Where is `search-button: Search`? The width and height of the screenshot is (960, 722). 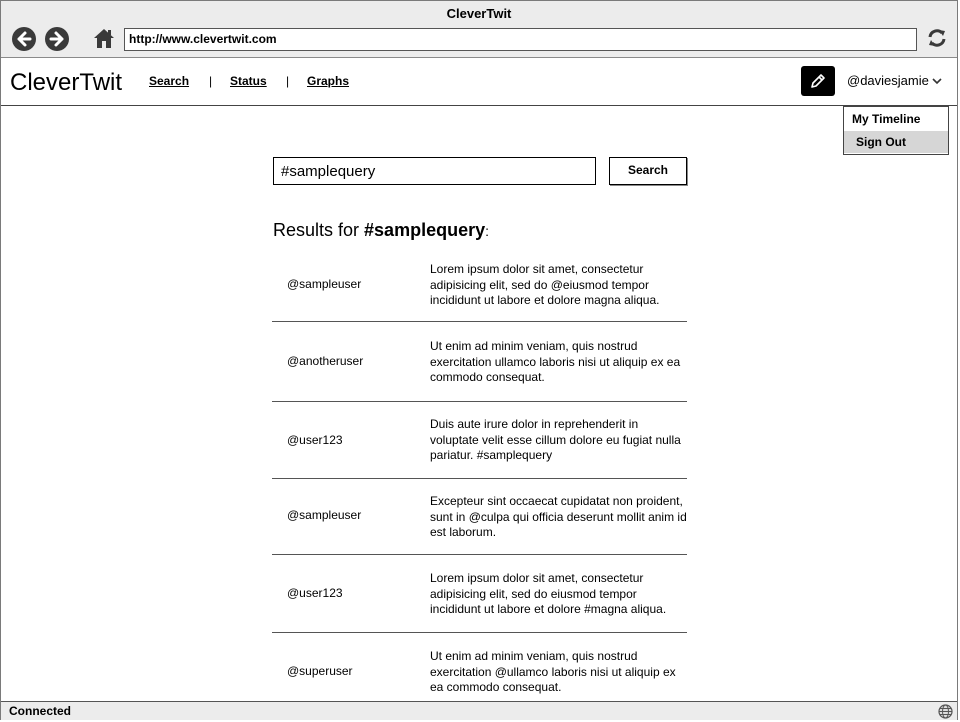
search-button: Search is located at coordinates (648, 171).